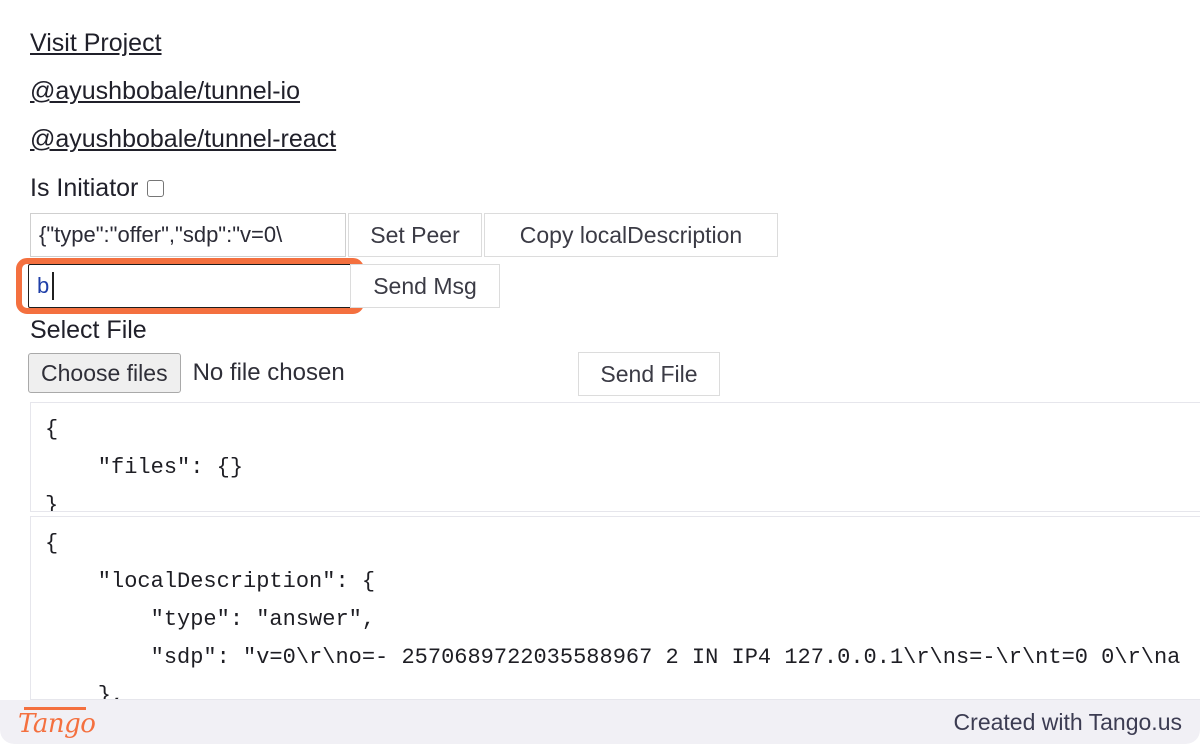 This screenshot has width=1200, height=744. Describe the element at coordinates (165, 91) in the screenshot. I see `link-tunnel-io: @ayushbobale/tunnel-io` at that location.